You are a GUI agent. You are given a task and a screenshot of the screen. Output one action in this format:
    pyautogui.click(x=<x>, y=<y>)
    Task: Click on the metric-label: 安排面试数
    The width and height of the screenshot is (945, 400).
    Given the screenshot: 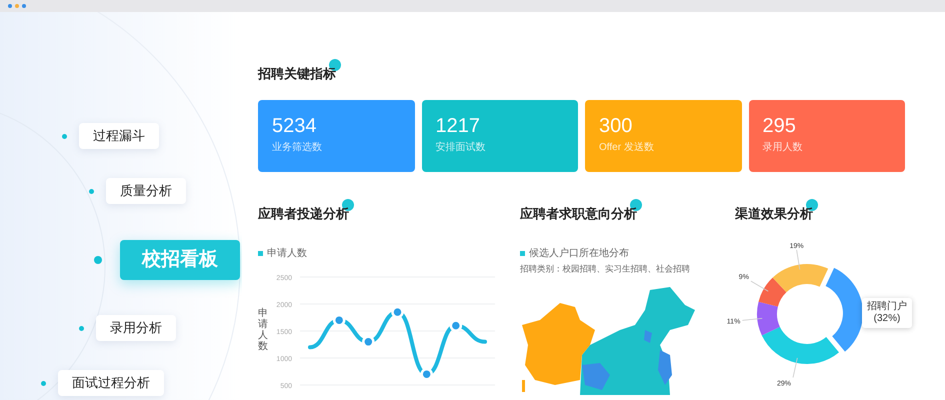 What is the action you would take?
    pyautogui.click(x=461, y=147)
    